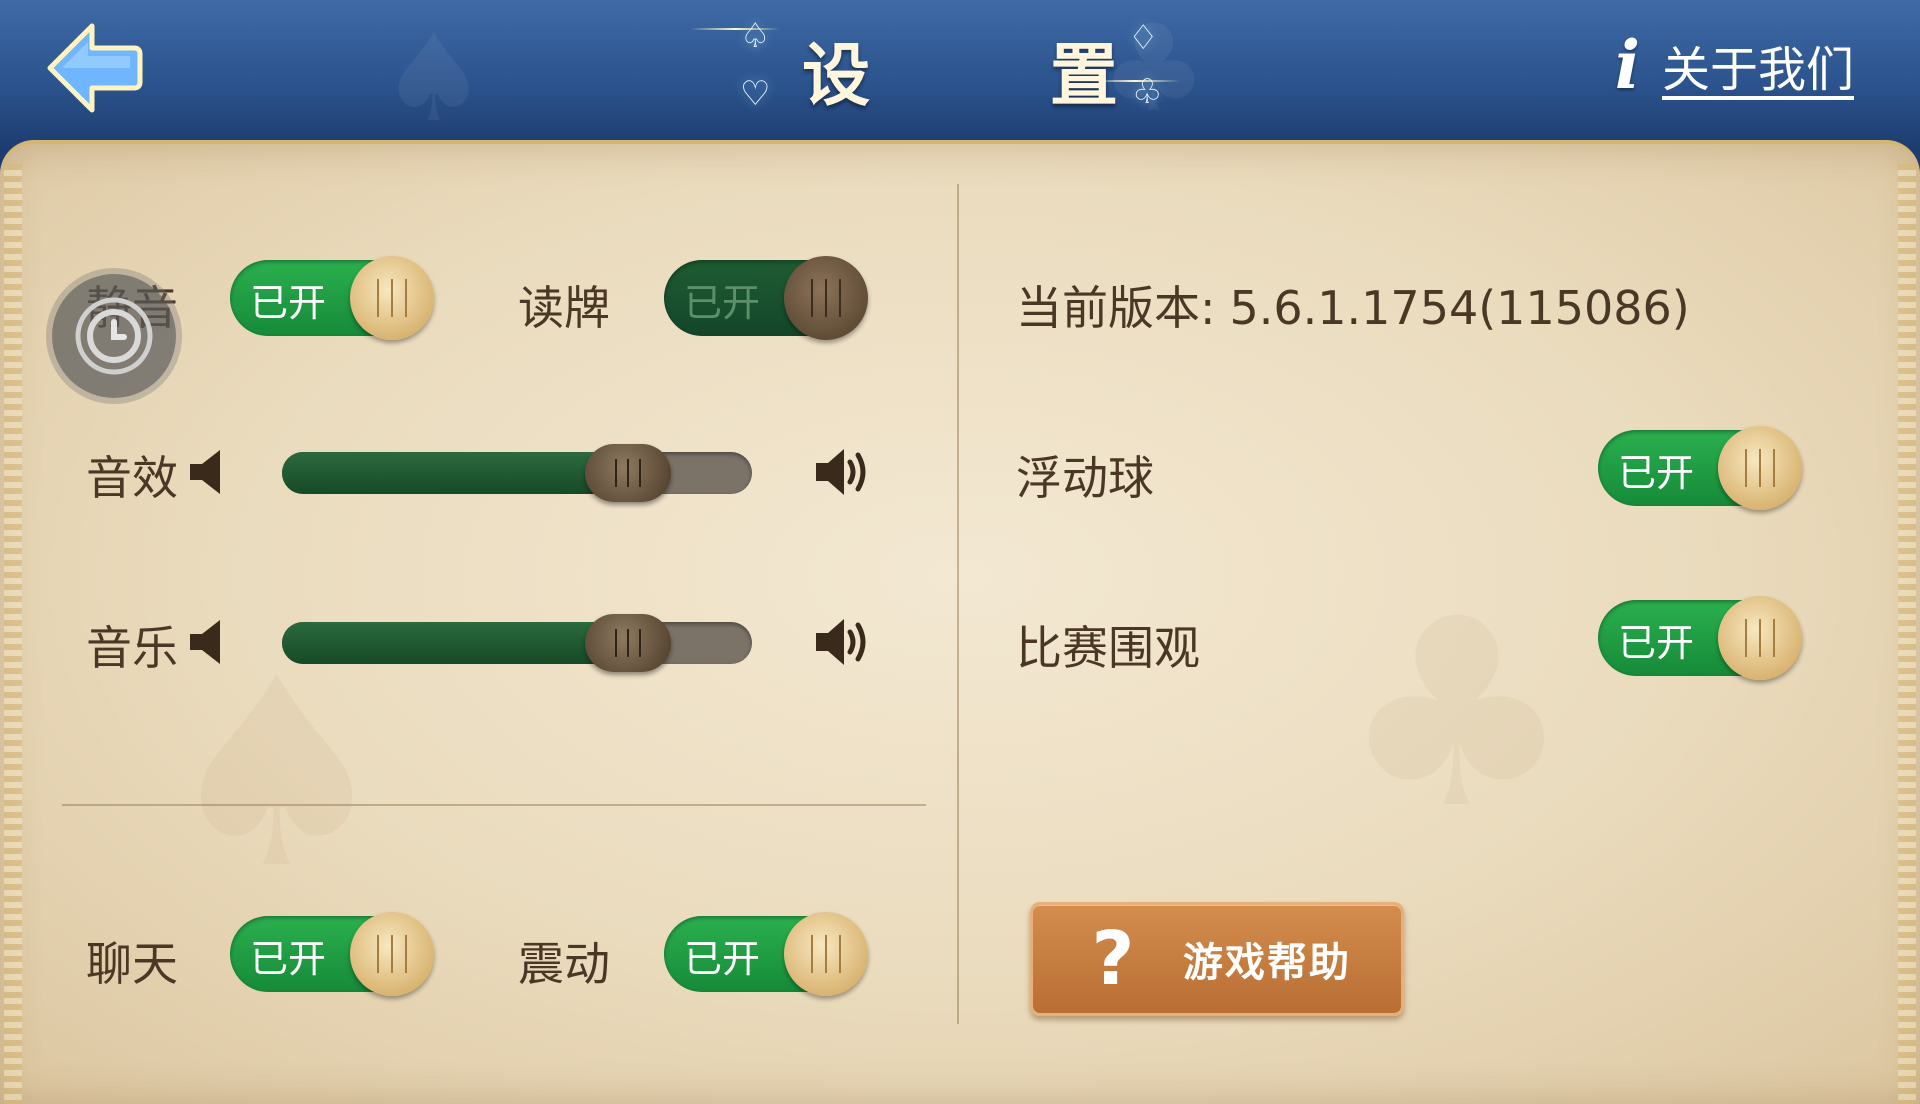  I want to click on music-label: 音乐, so click(132, 648).